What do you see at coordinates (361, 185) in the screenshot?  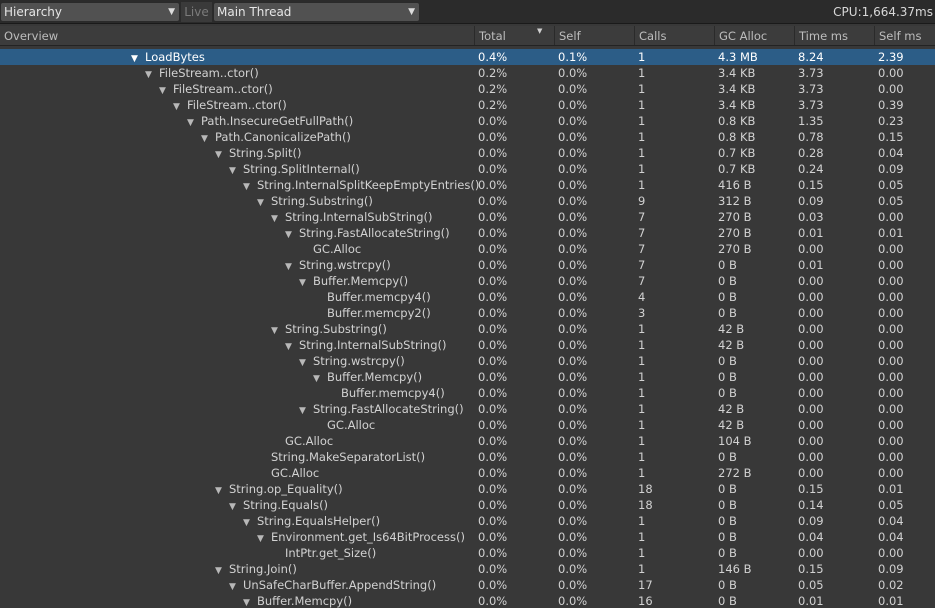 I see `tree-row-name-cell: ▼ String.InternalSplitKeepEmptyEntries()` at bounding box center [361, 185].